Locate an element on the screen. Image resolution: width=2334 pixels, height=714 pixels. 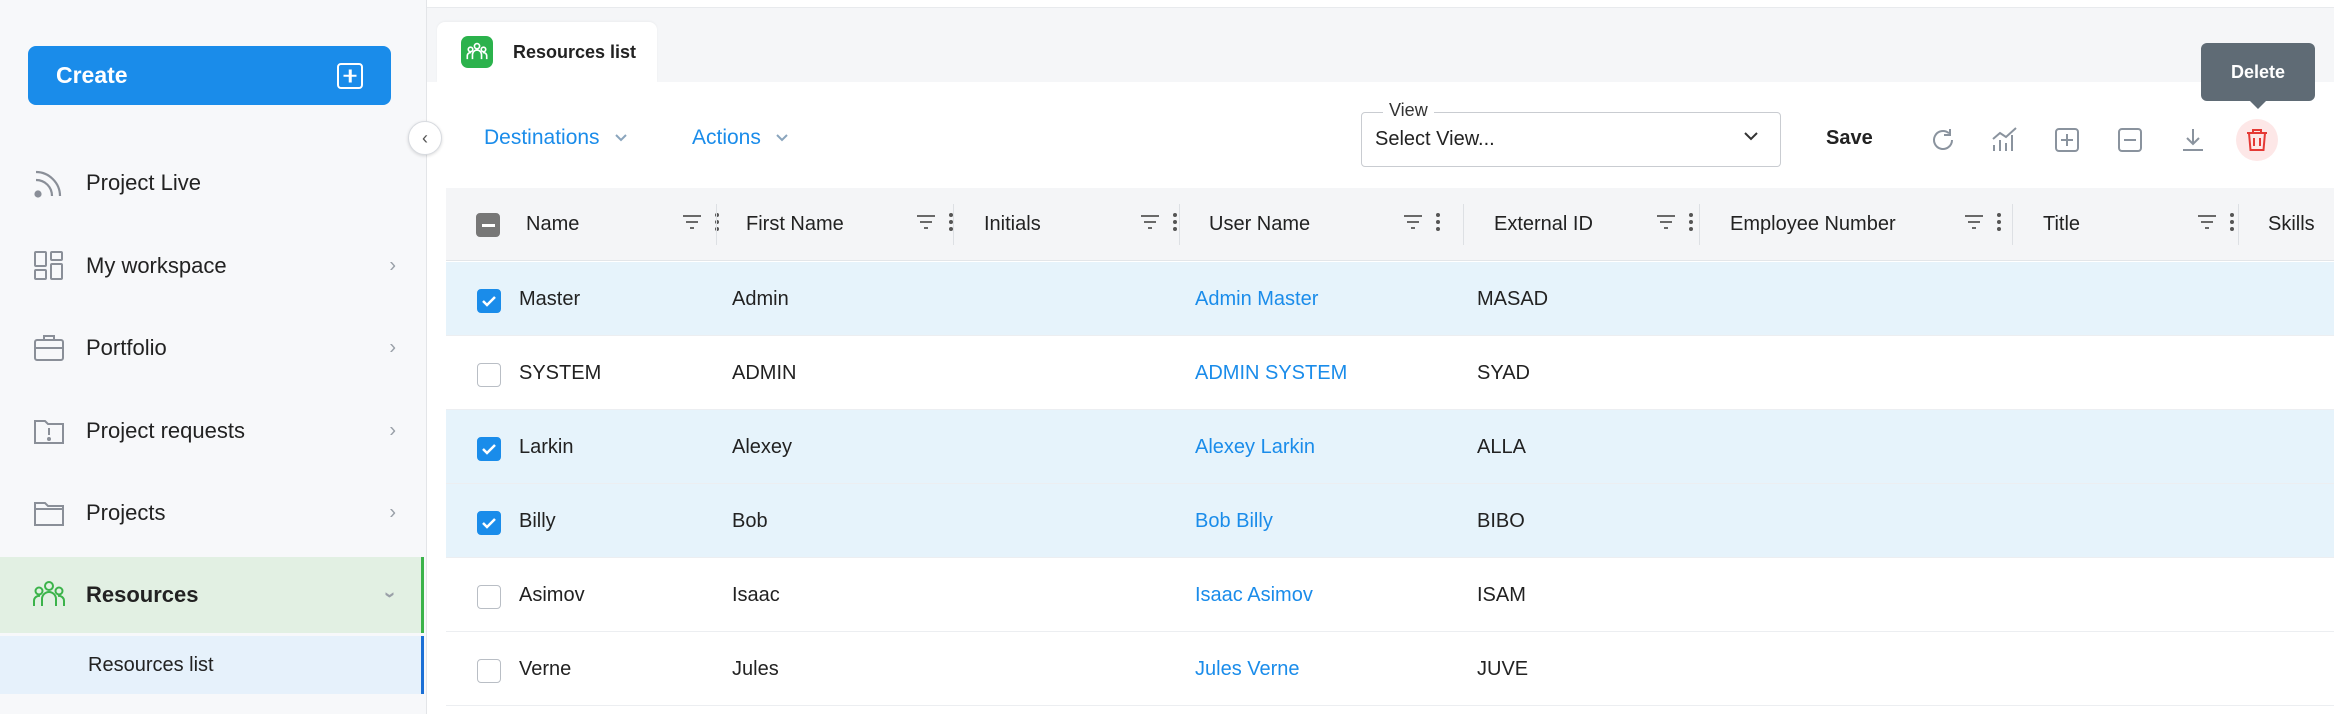
destinations-dropdown: Destinations is located at coordinates (556, 138).